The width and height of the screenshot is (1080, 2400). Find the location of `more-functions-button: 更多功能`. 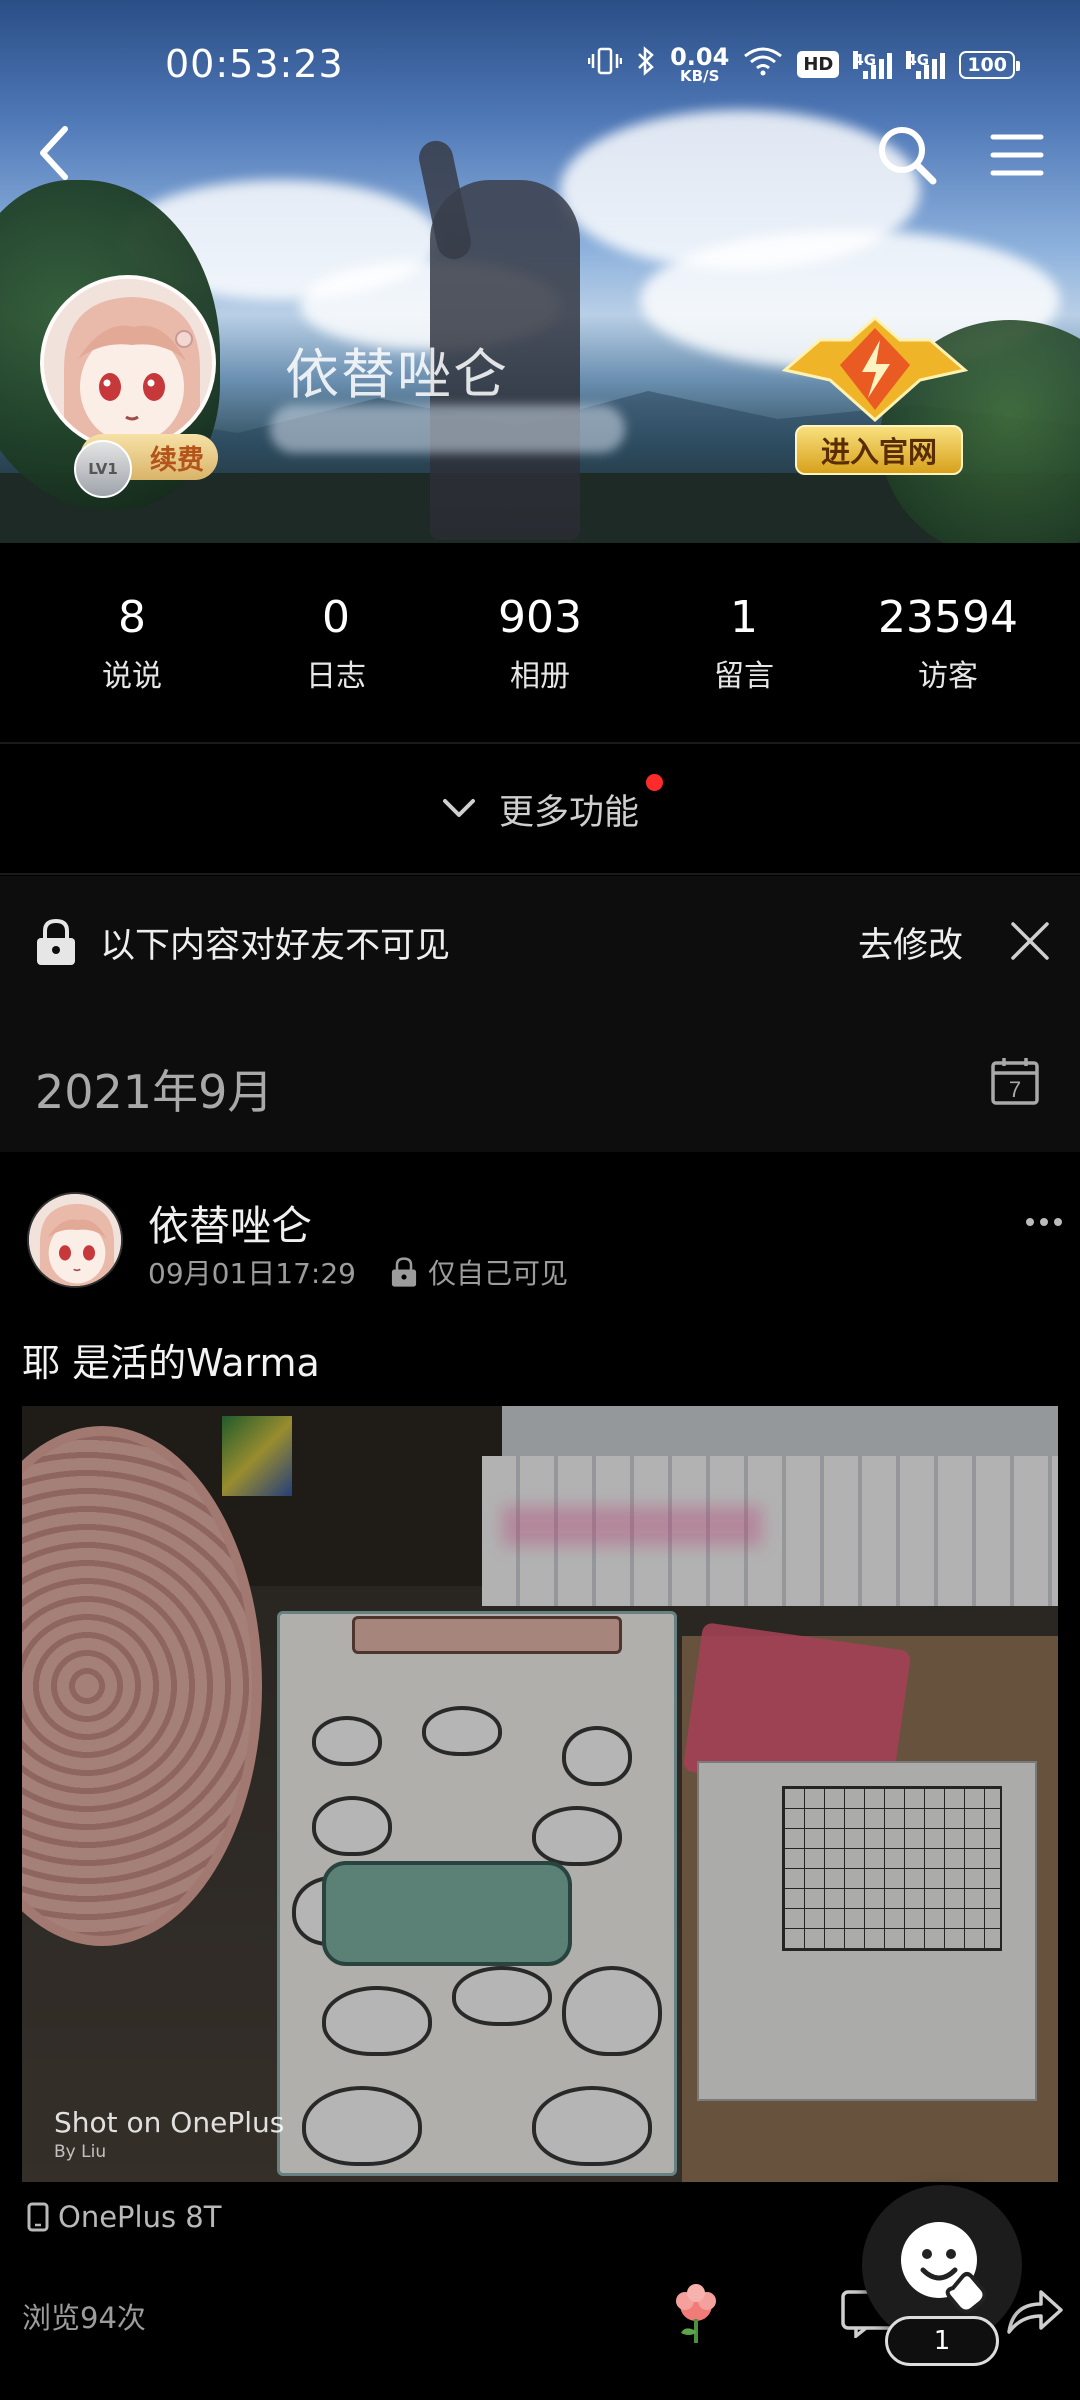

more-functions-button: 更多功能 is located at coordinates (540, 809).